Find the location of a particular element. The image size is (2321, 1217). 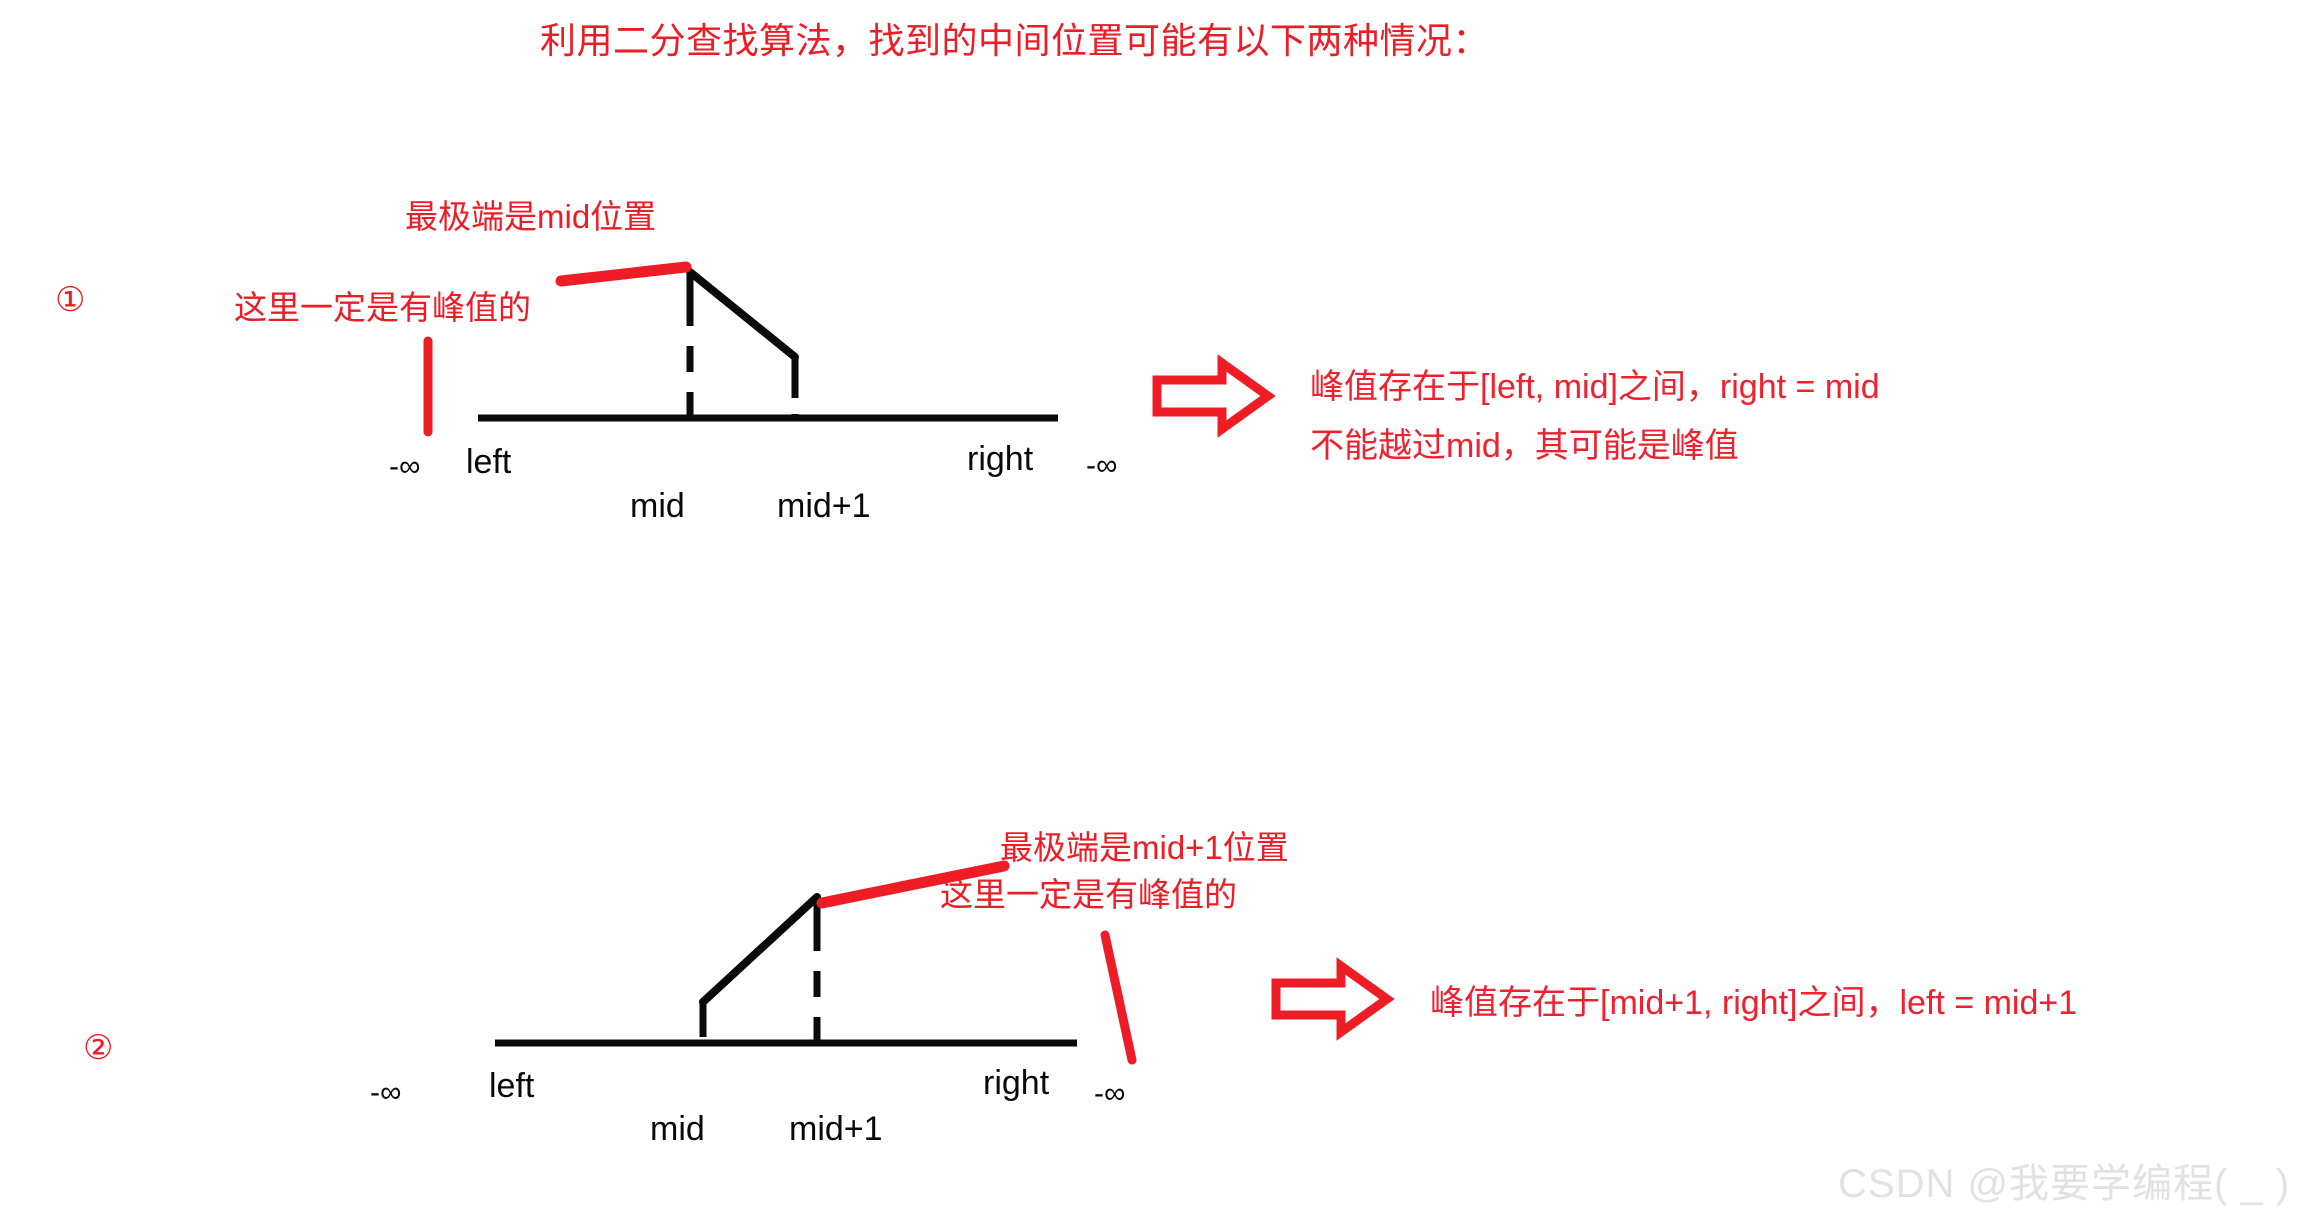

case1-note-top: 最极端是mid位置 is located at coordinates (531, 216).